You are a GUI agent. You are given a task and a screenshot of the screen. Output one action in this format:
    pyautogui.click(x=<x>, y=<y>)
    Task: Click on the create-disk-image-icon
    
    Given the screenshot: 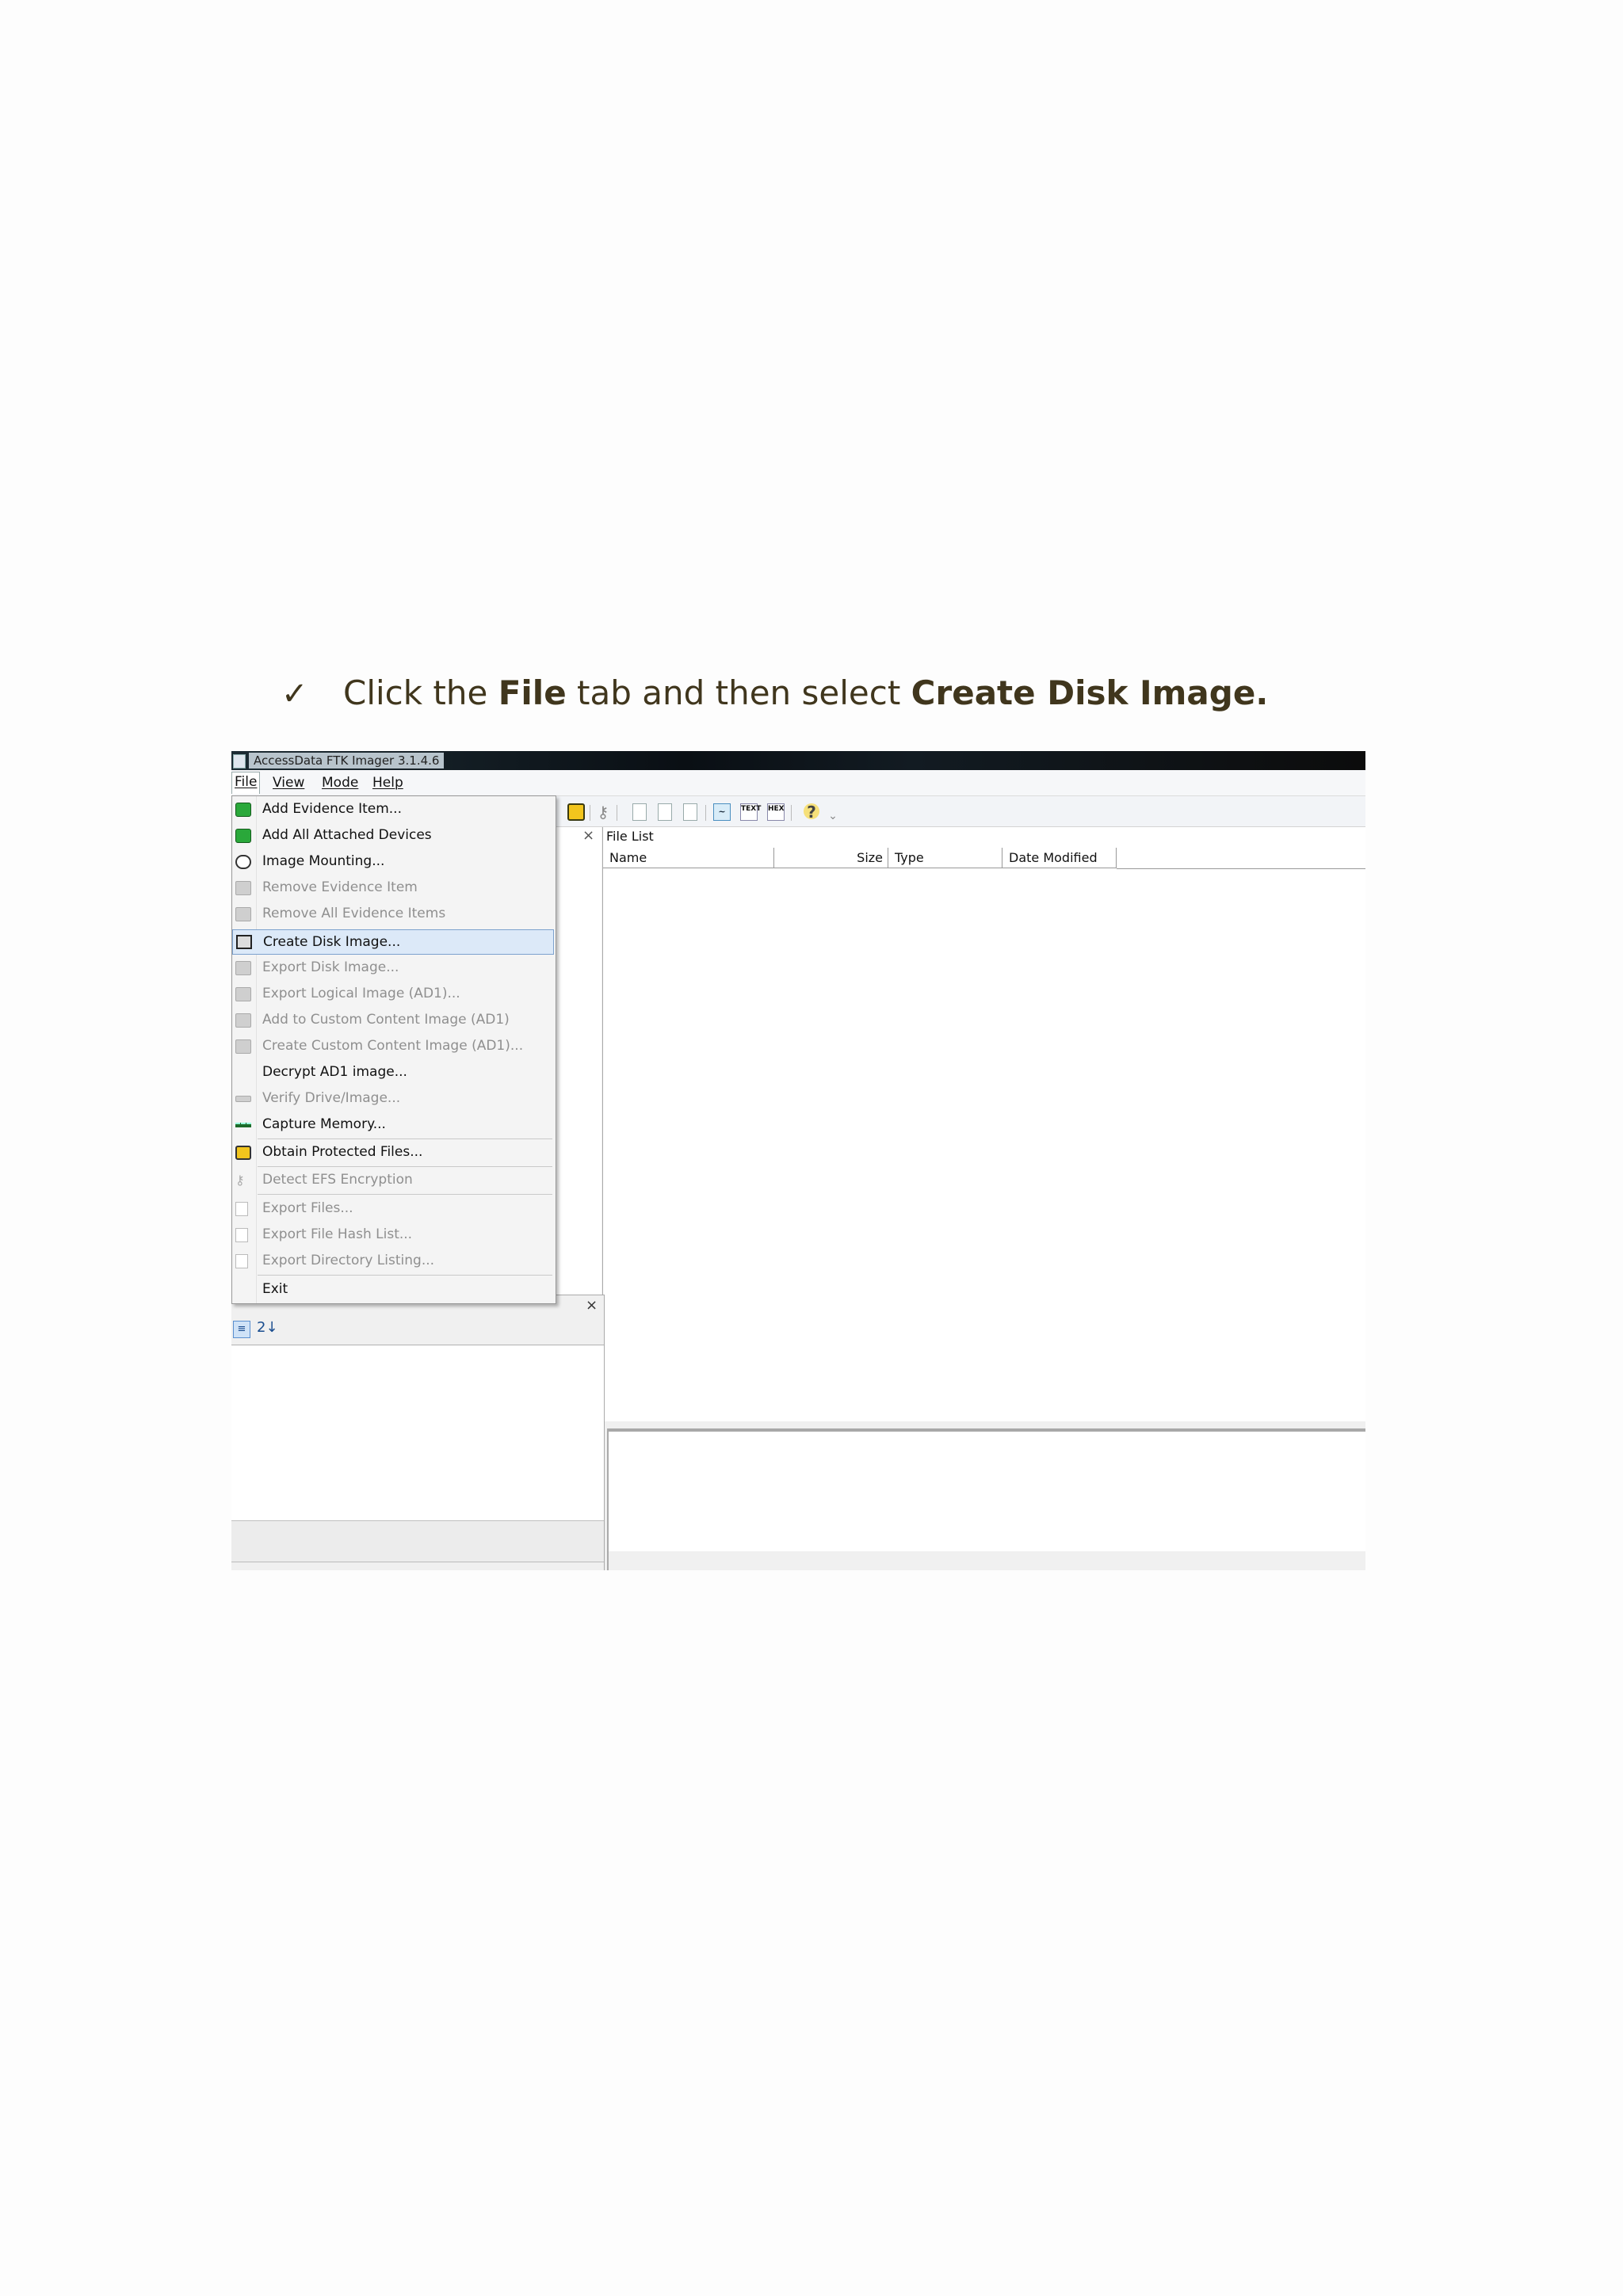 What is the action you would take?
    pyautogui.click(x=244, y=942)
    